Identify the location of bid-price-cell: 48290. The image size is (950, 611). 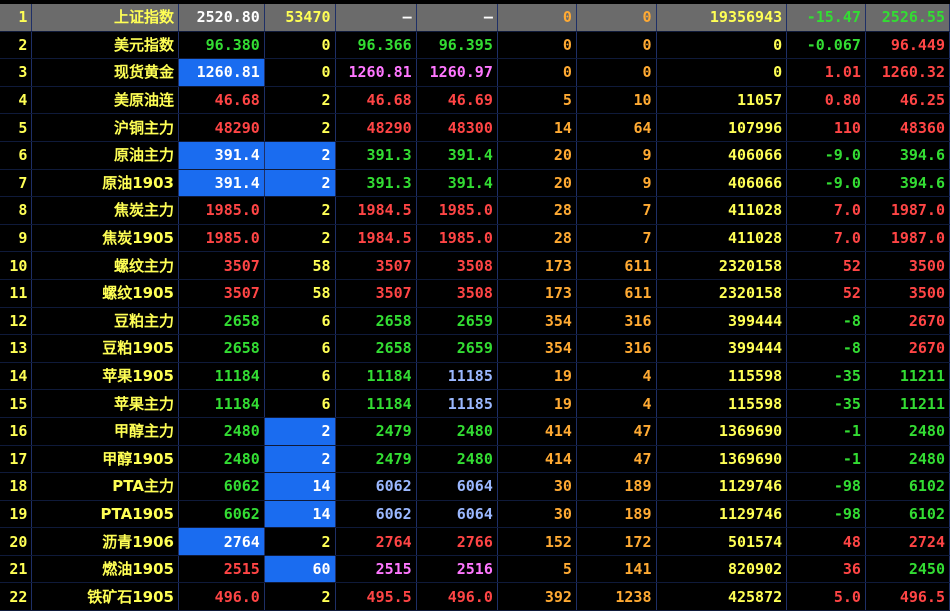
(376, 127).